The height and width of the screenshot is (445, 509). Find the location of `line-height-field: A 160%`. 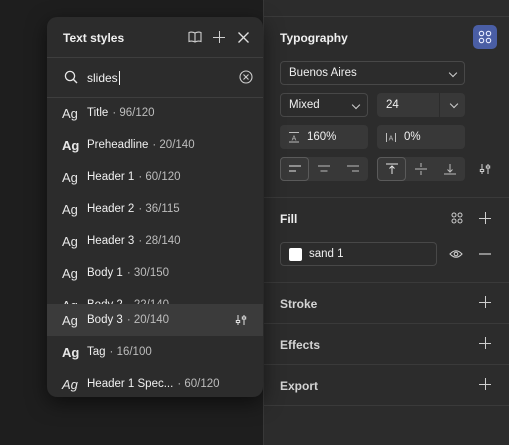

line-height-field: A 160% is located at coordinates (324, 137).